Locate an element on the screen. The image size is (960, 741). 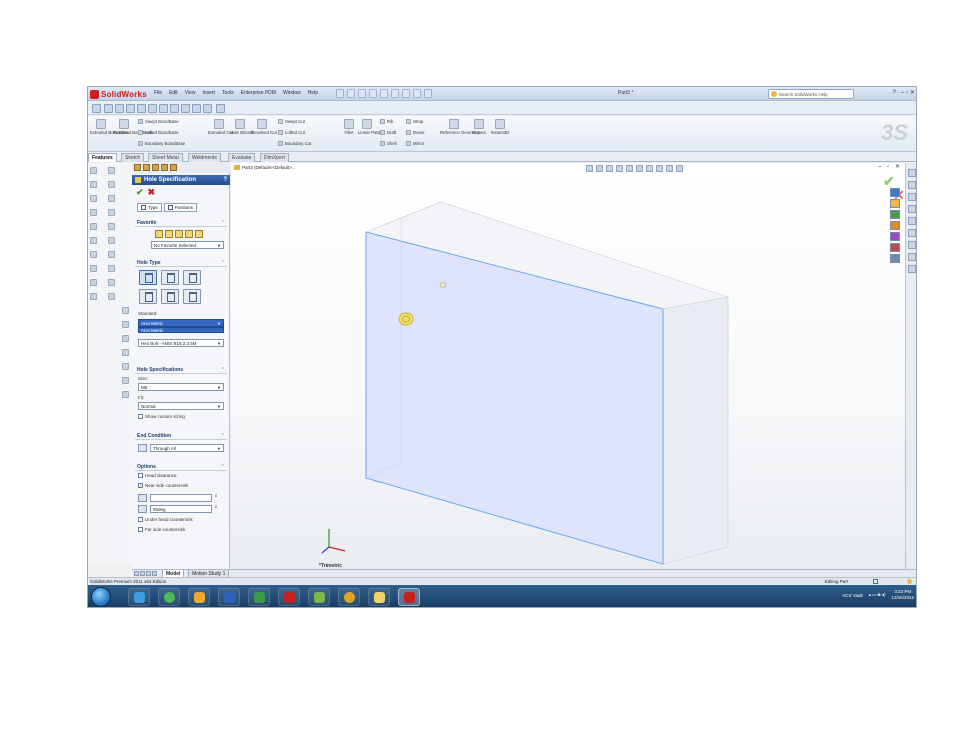
revolved-boss-button: Revolved Boss/Base is located at coordinates (133, 127).